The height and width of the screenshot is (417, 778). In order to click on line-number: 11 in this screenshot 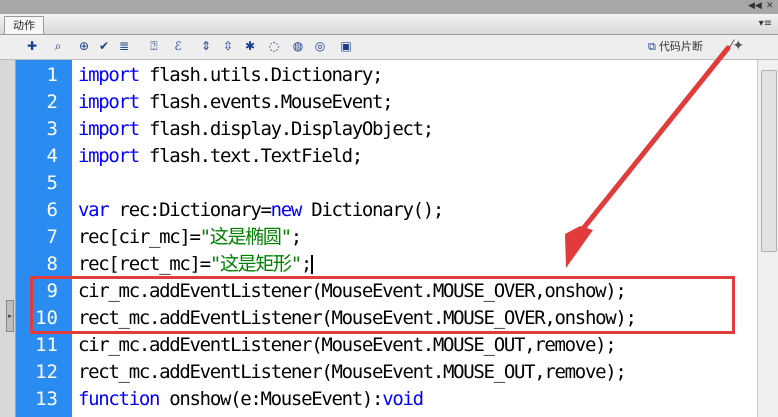, I will do `click(46, 345)`.